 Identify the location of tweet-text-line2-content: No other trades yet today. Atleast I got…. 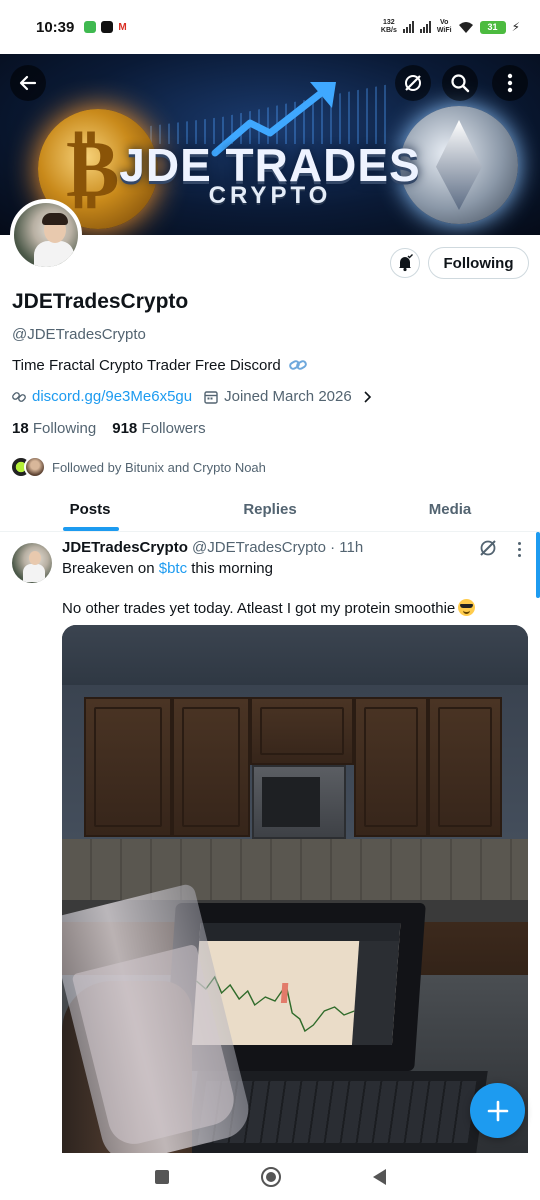
(259, 608).